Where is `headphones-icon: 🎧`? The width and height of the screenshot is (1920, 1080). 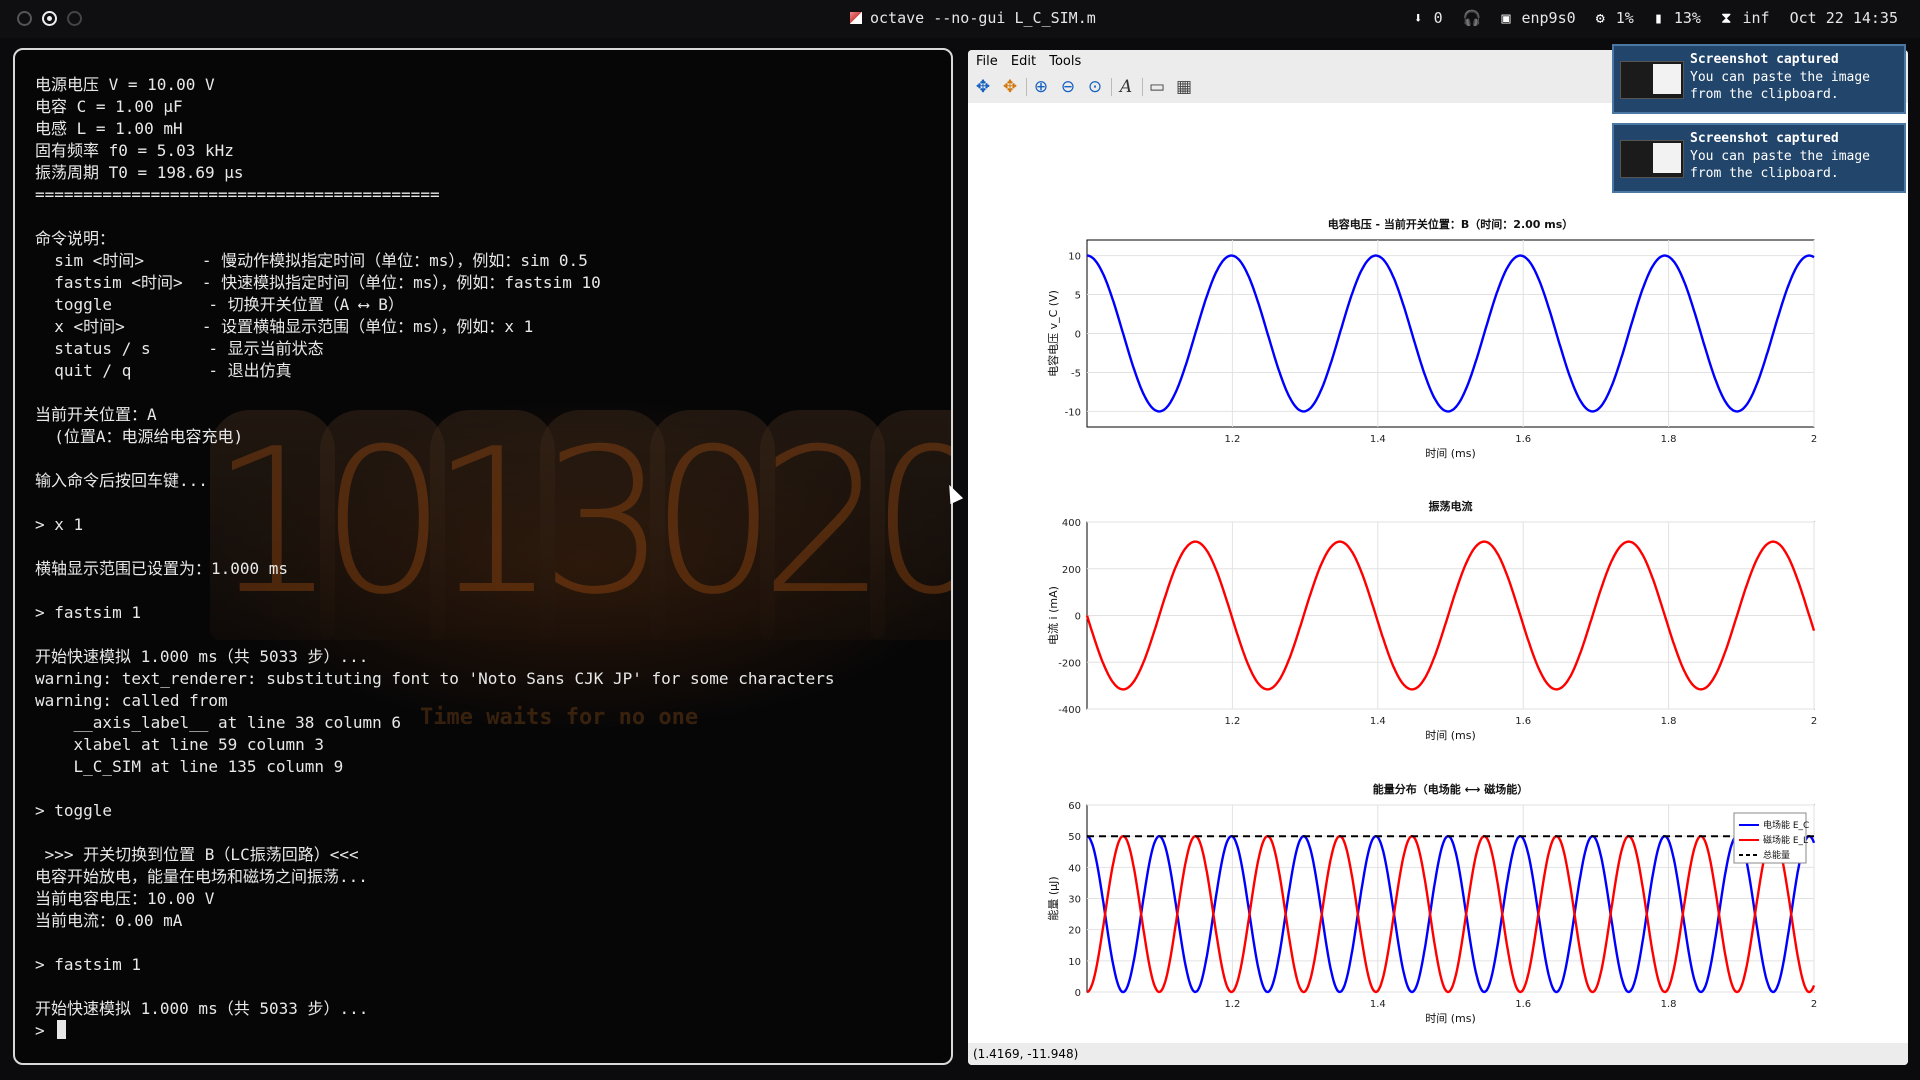
headphones-icon: 🎧 is located at coordinates (1472, 18).